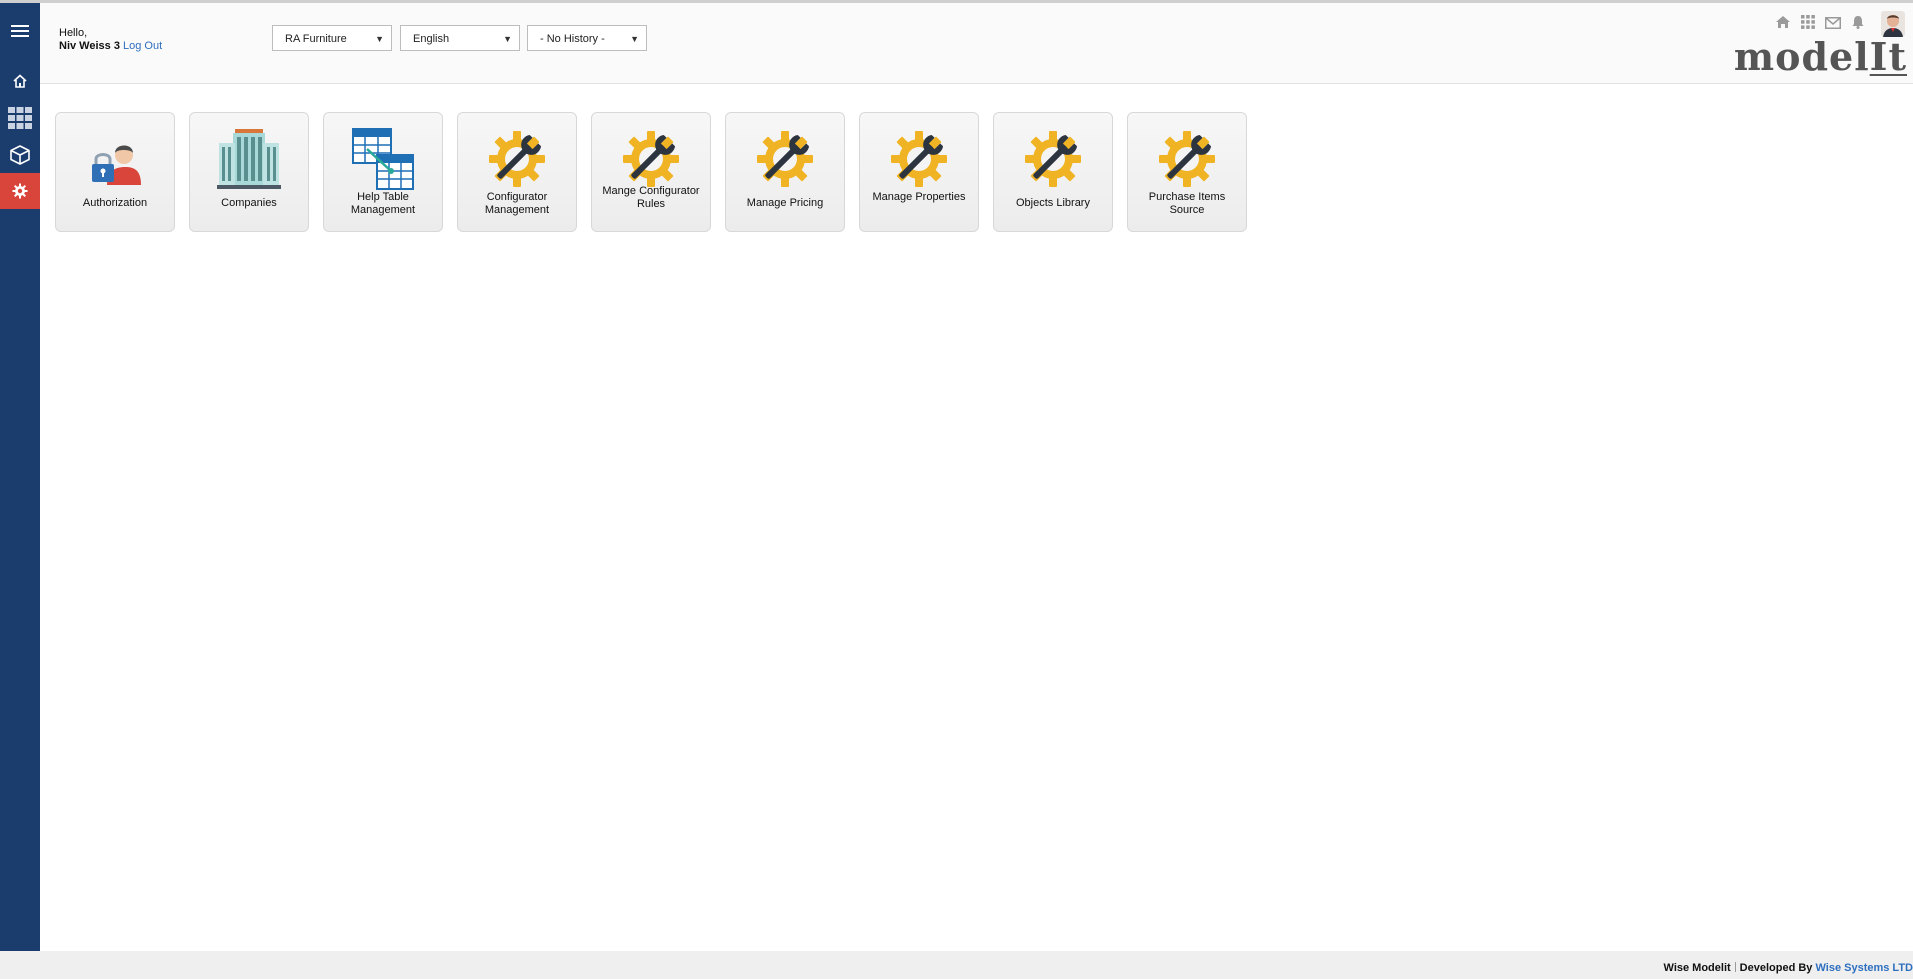 Image resolution: width=1913 pixels, height=979 pixels. What do you see at coordinates (1697, 968) in the screenshot?
I see `footer-product: Wise Modelit` at bounding box center [1697, 968].